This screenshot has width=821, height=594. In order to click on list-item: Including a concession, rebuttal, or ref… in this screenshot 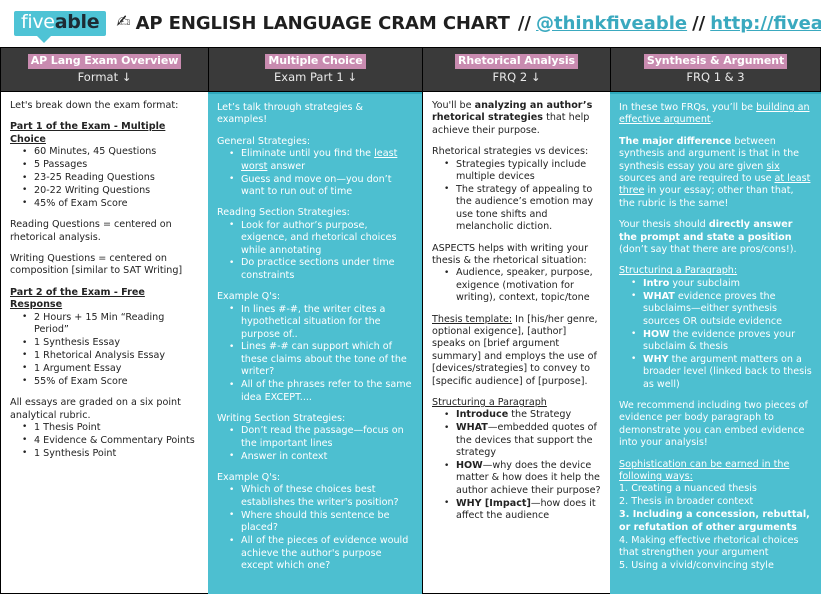, I will do `click(714, 521)`.